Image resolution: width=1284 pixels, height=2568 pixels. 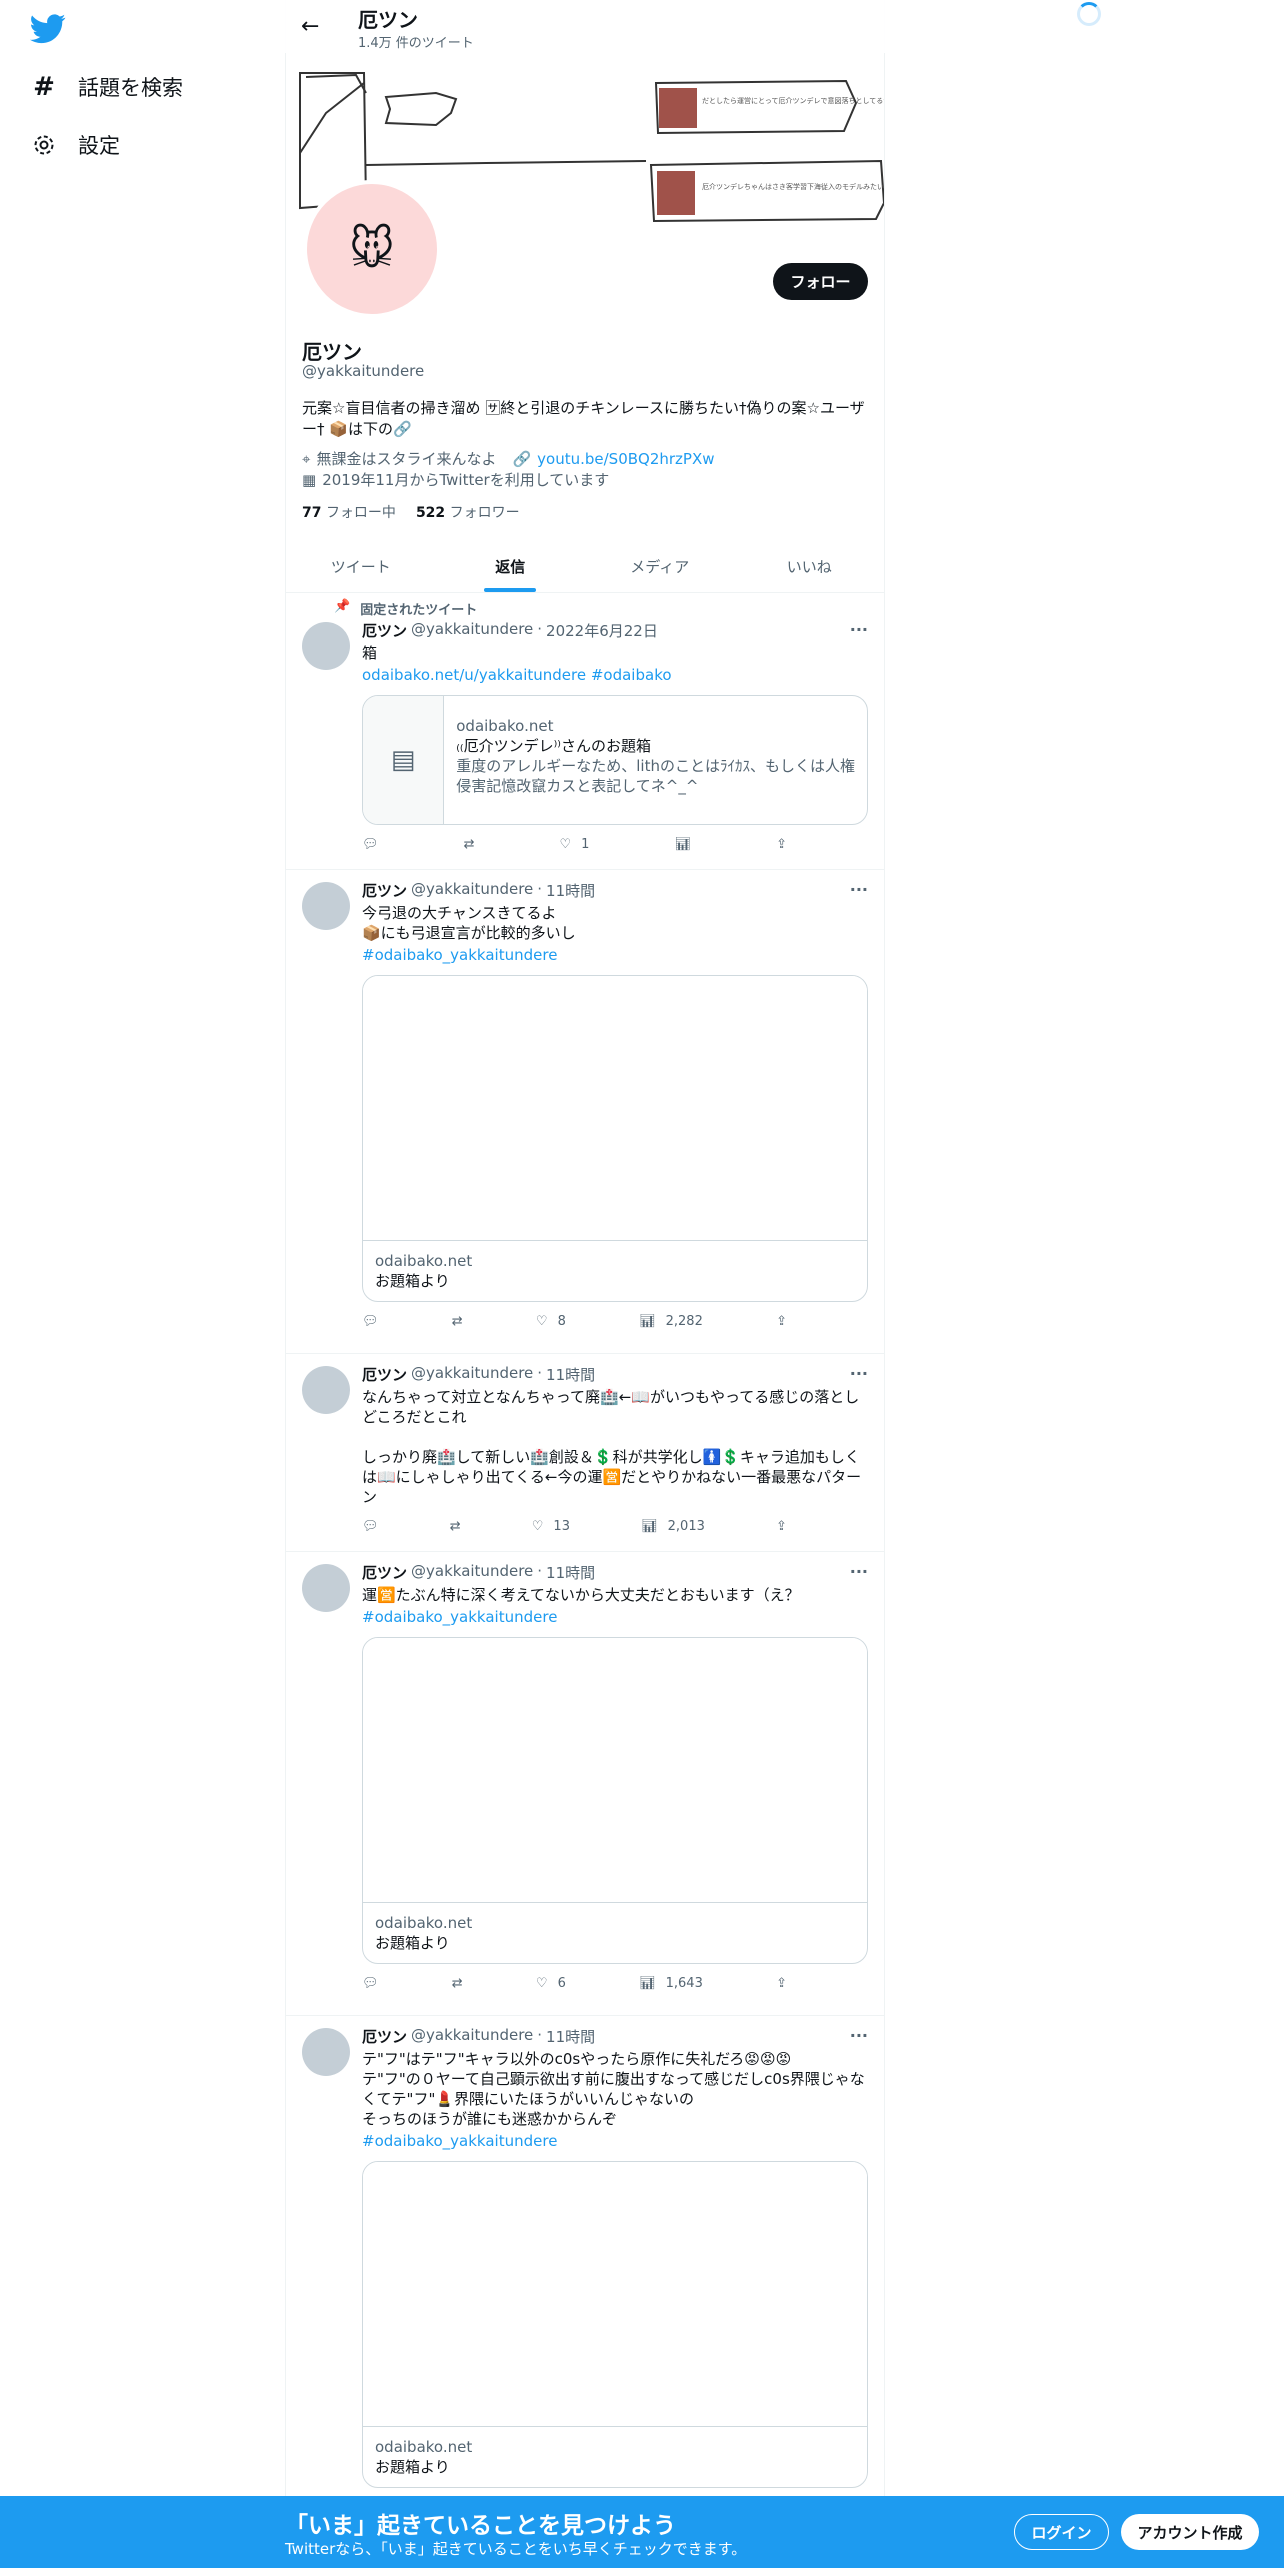 What do you see at coordinates (1190, 2532) in the screenshot?
I see `signup-button: アカウント作成` at bounding box center [1190, 2532].